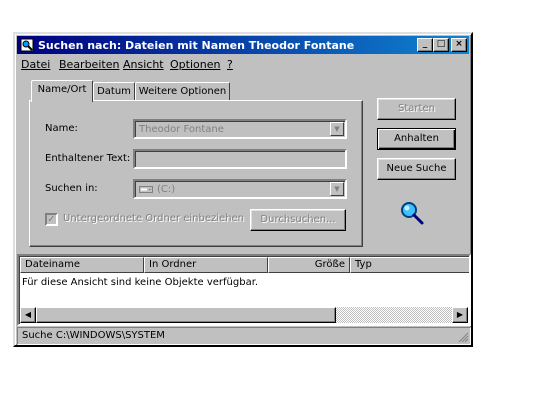  What do you see at coordinates (195, 64) in the screenshot?
I see `menu-optionen: Optionen` at bounding box center [195, 64].